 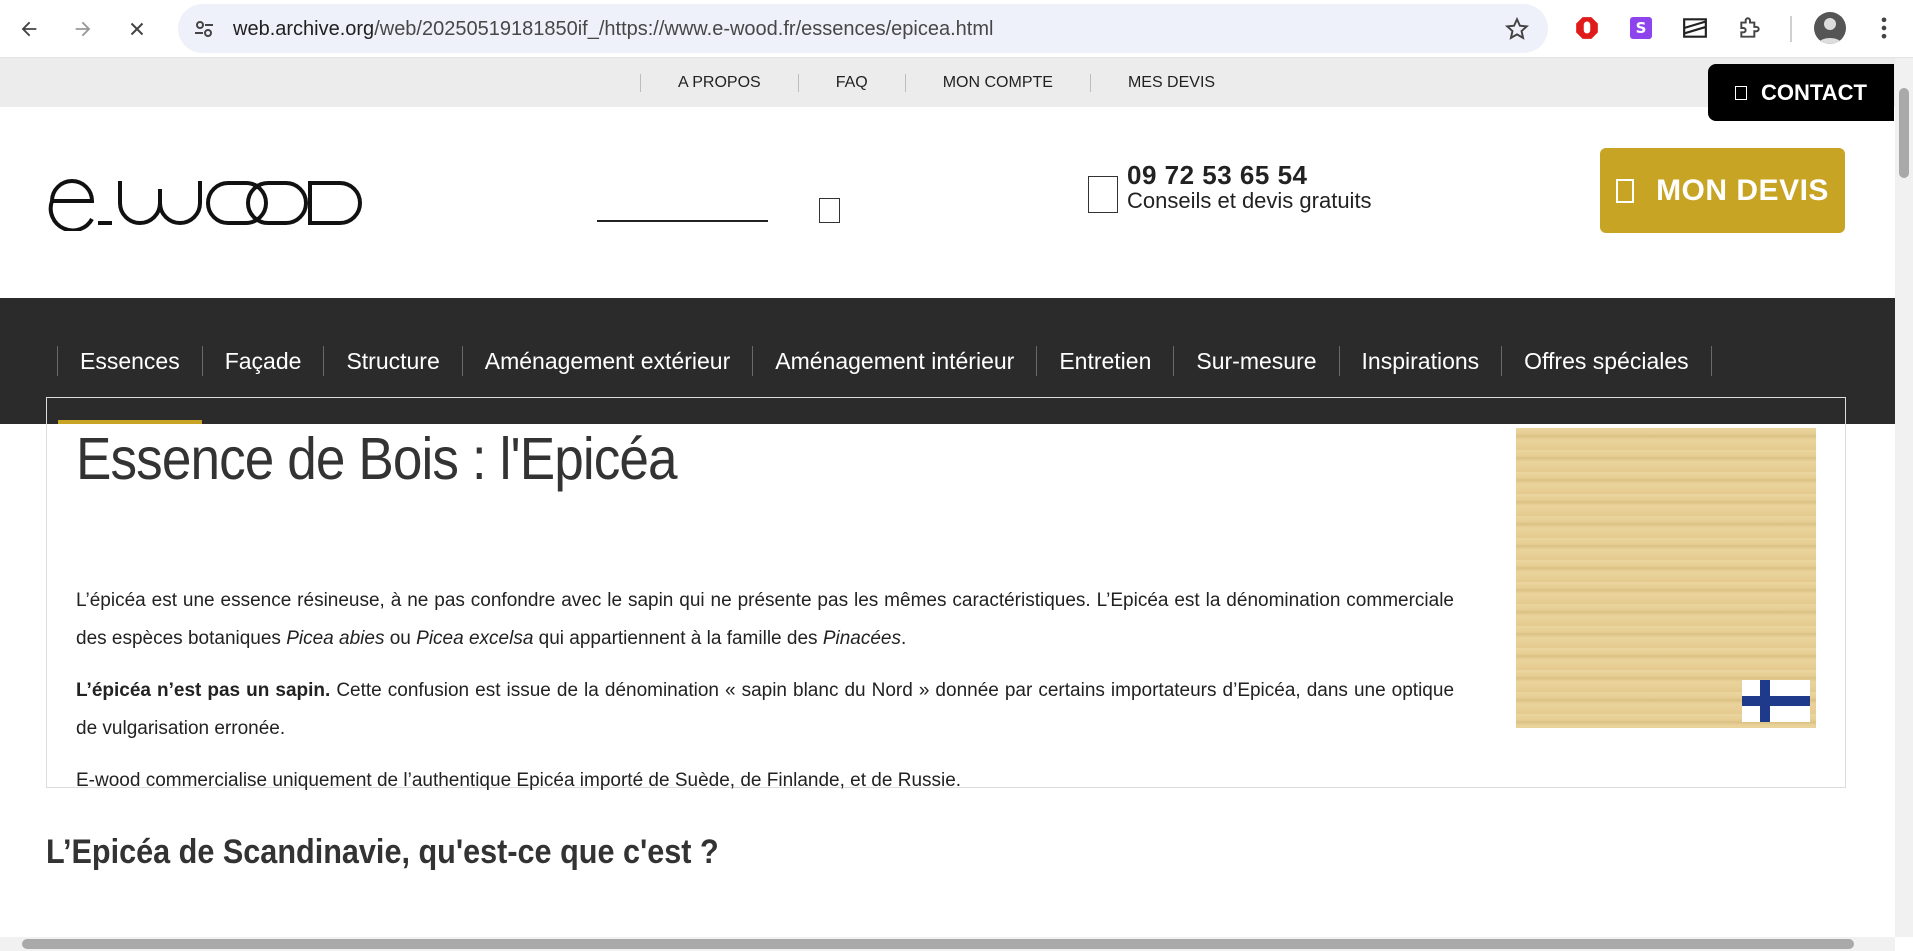 I want to click on page-title: Essence de Bois : l'Epicéa, so click(x=377, y=459).